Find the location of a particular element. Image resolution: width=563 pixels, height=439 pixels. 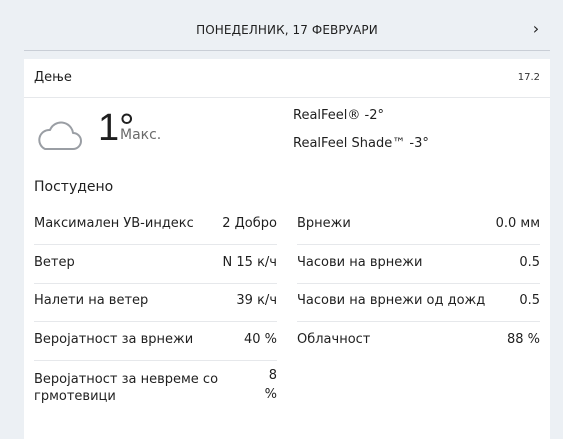

realfeel-shade-value: RealFeel Shade™ -3° is located at coordinates (361, 143).